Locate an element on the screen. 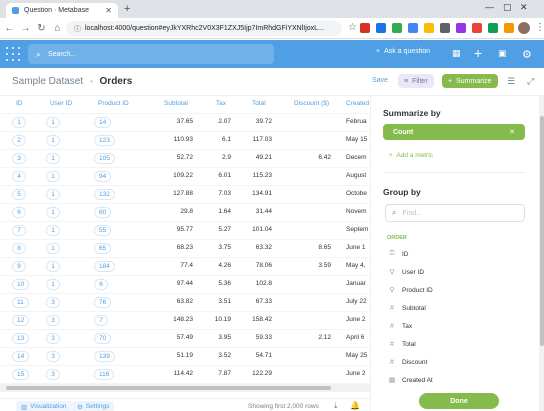 This screenshot has width=544, height=411. cell-product-id-link: 105 is located at coordinates (104, 158).